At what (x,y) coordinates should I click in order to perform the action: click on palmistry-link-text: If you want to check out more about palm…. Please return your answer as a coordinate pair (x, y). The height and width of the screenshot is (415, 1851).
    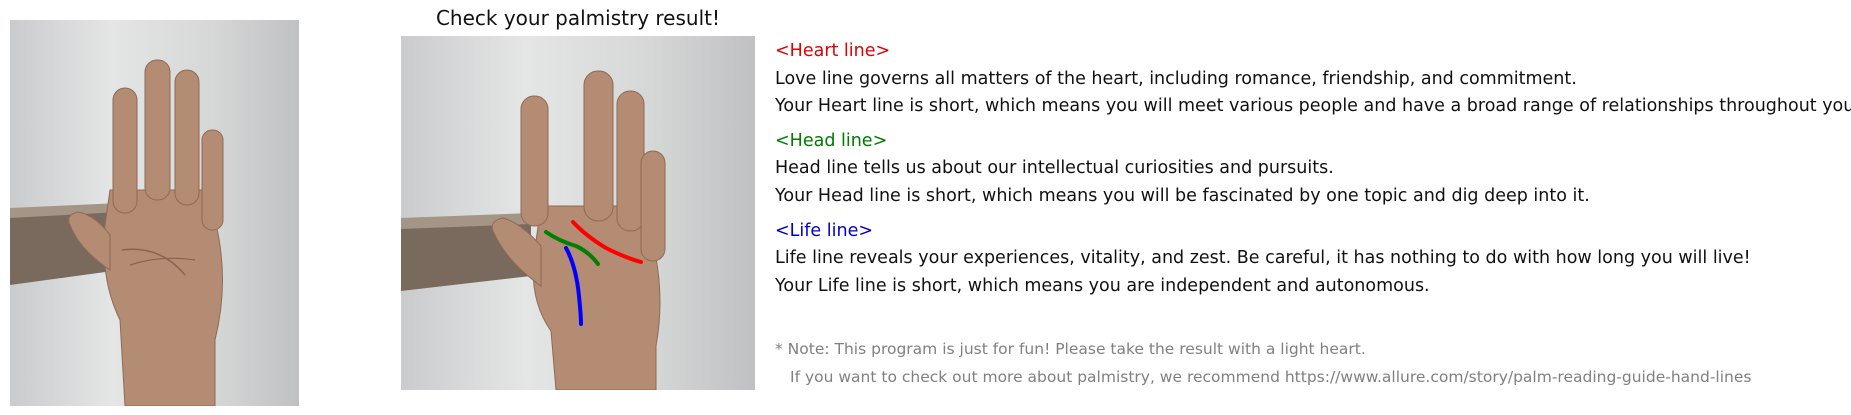
    Looking at the image, I should click on (1271, 377).